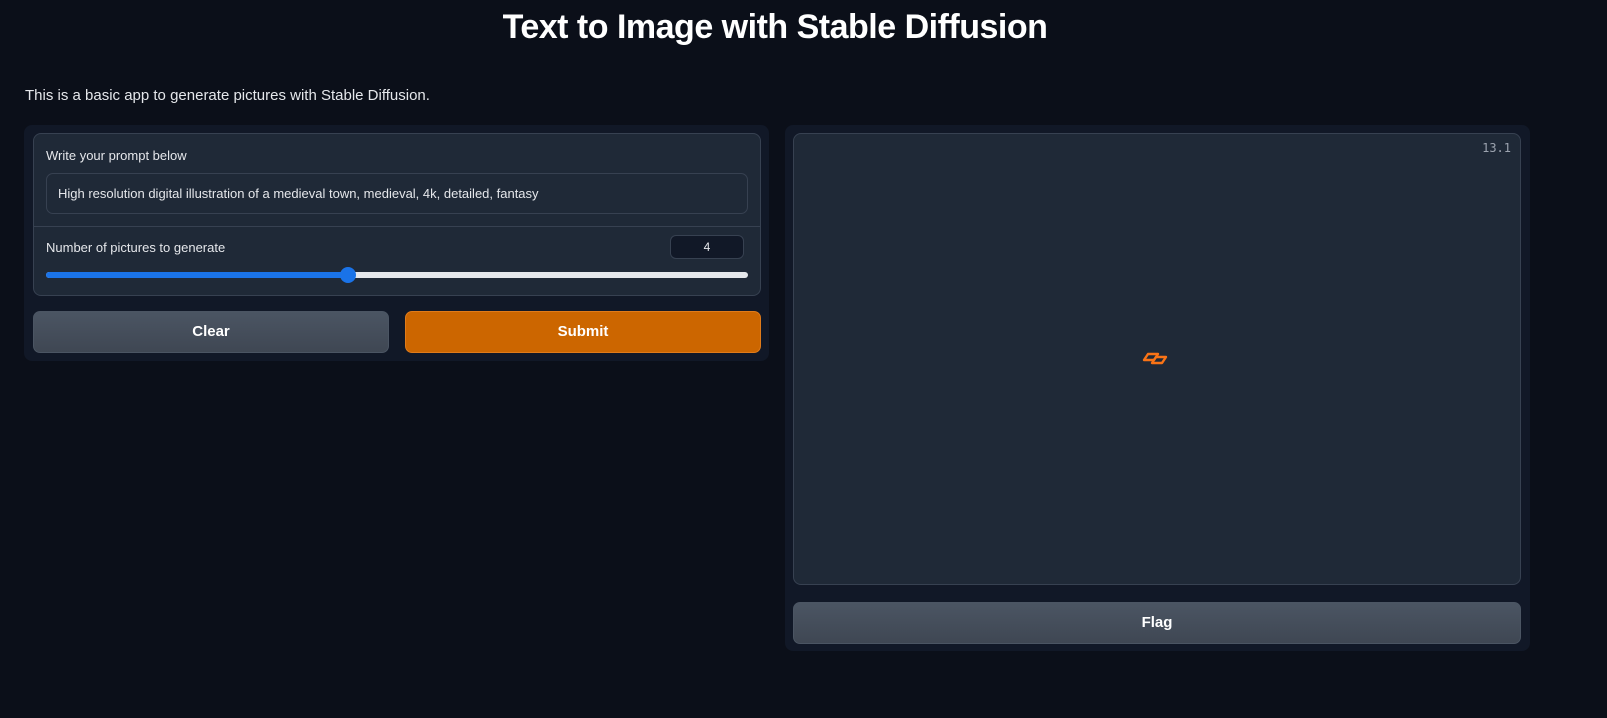 This screenshot has width=1607, height=718. What do you see at coordinates (116, 155) in the screenshot?
I see `prompt-label: Write your prompt below` at bounding box center [116, 155].